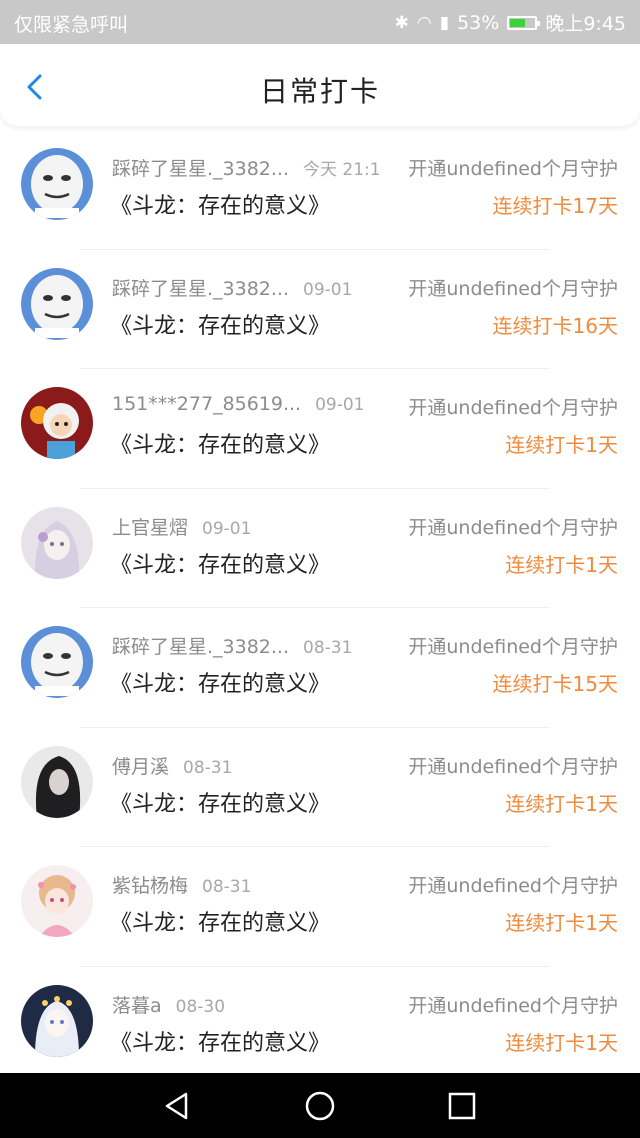 The image size is (640, 1138). What do you see at coordinates (320, 548) in the screenshot?
I see `list-item: 上官星熠 09-01 开通undefined个月守护《斗龙：存在的意义》 连续打卡1天` at bounding box center [320, 548].